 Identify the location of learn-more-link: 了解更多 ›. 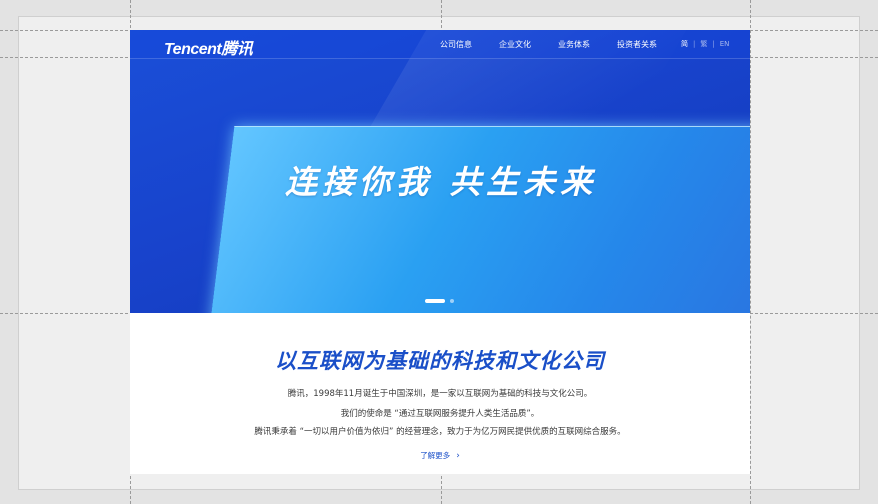
(440, 455).